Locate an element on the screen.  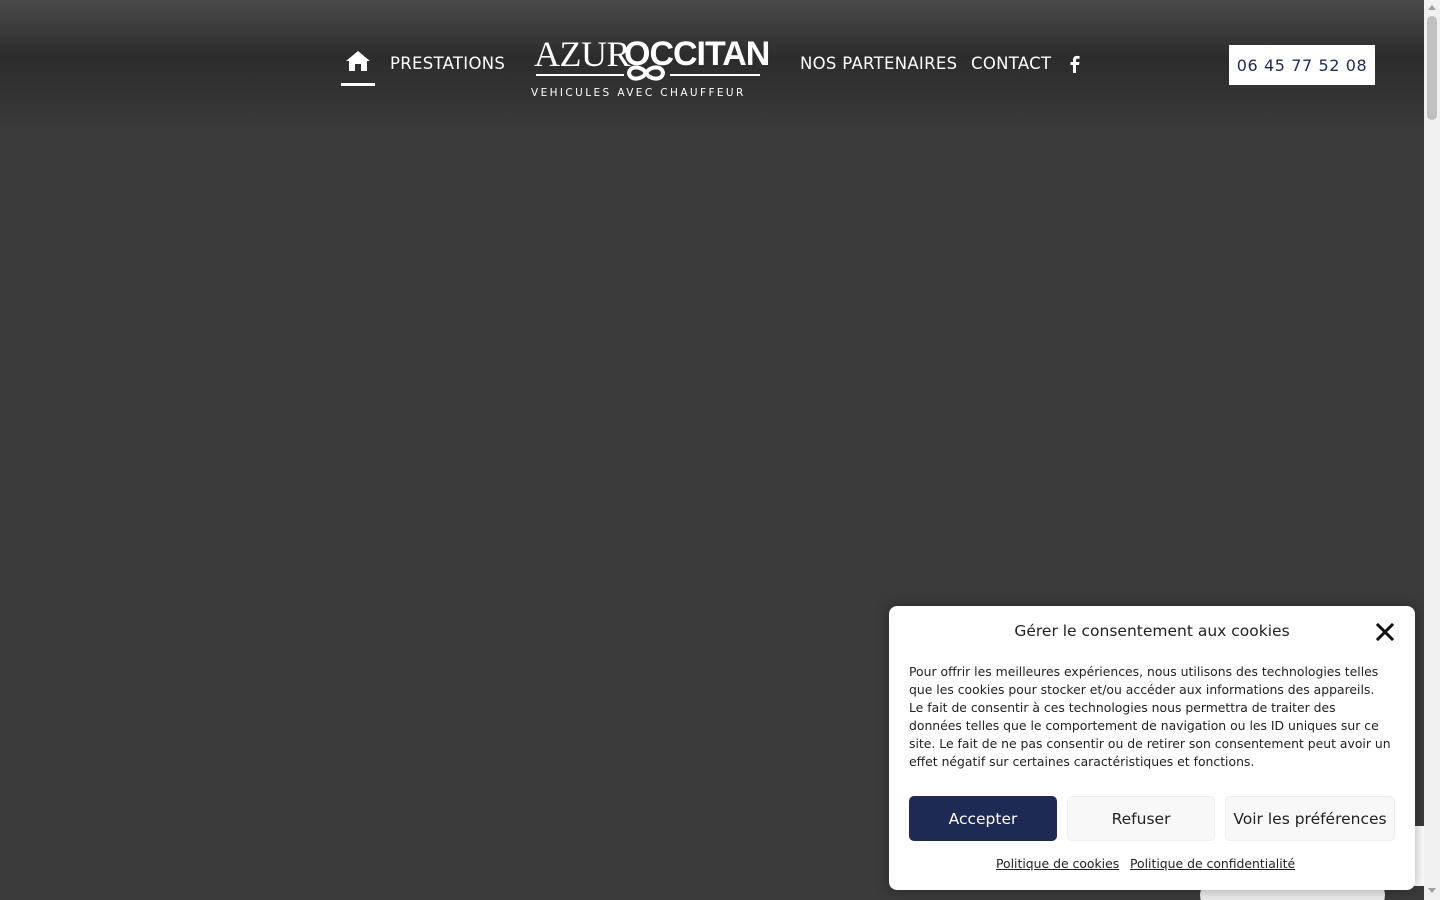
nav-contact: CONTACT is located at coordinates (1011, 64).